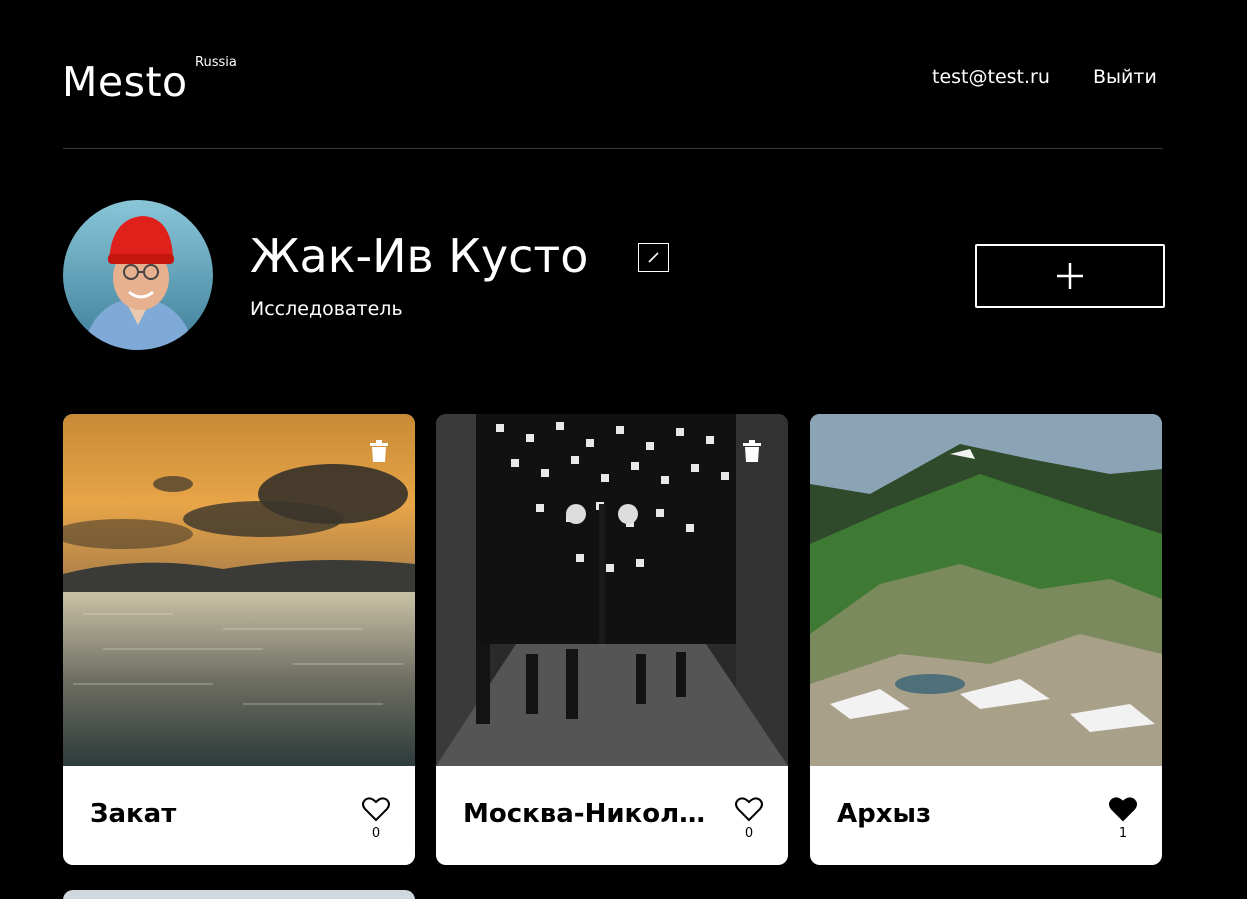 The width and height of the screenshot is (1247, 899). Describe the element at coordinates (1125, 77) in the screenshot. I see `logout-link: Выйти` at that location.